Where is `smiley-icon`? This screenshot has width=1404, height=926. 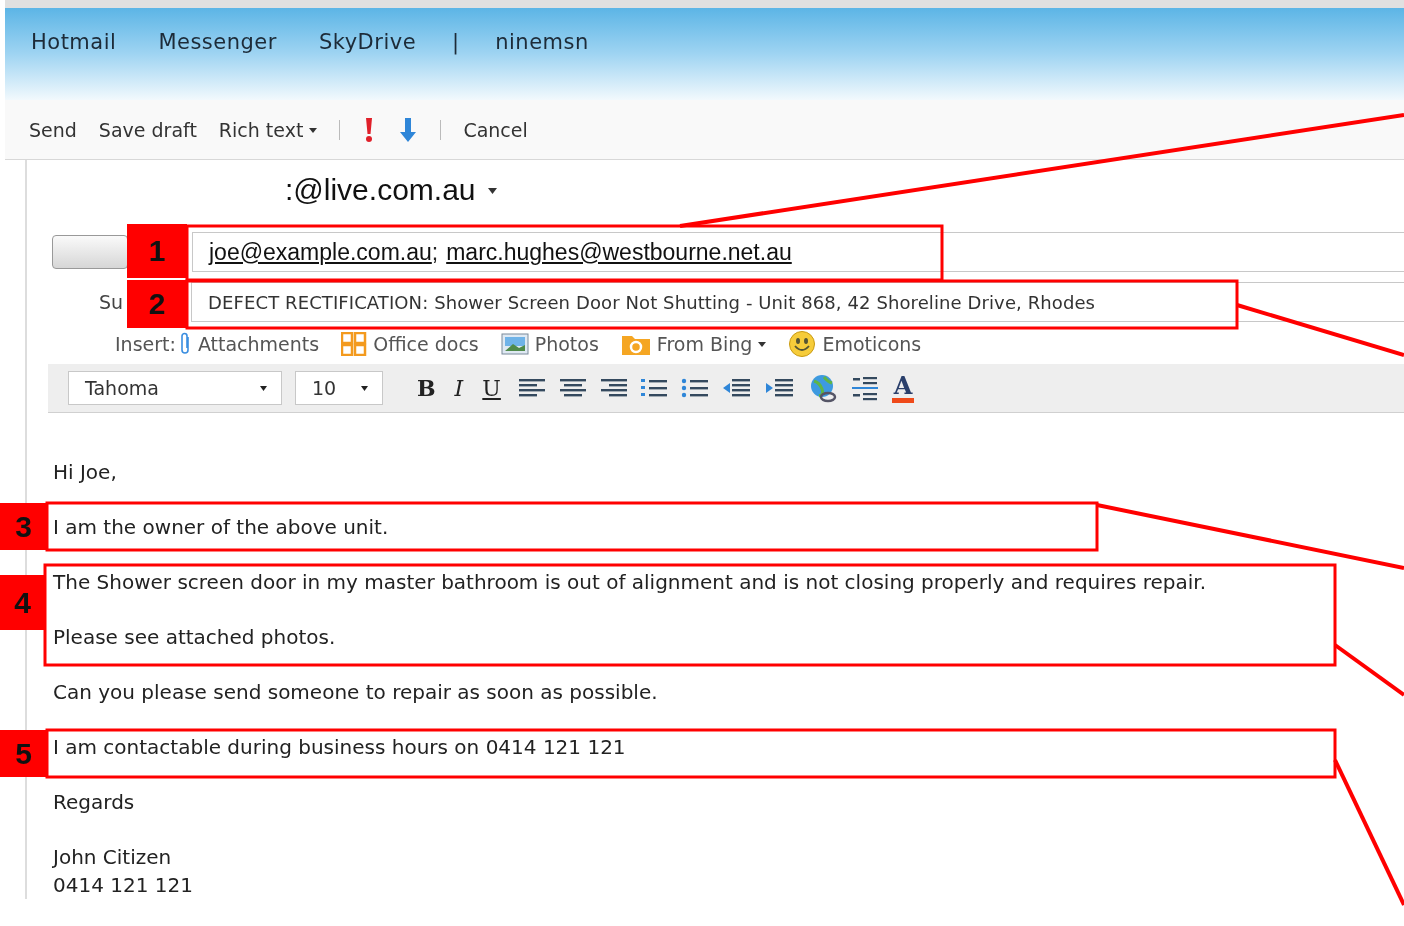
smiley-icon is located at coordinates (802, 344).